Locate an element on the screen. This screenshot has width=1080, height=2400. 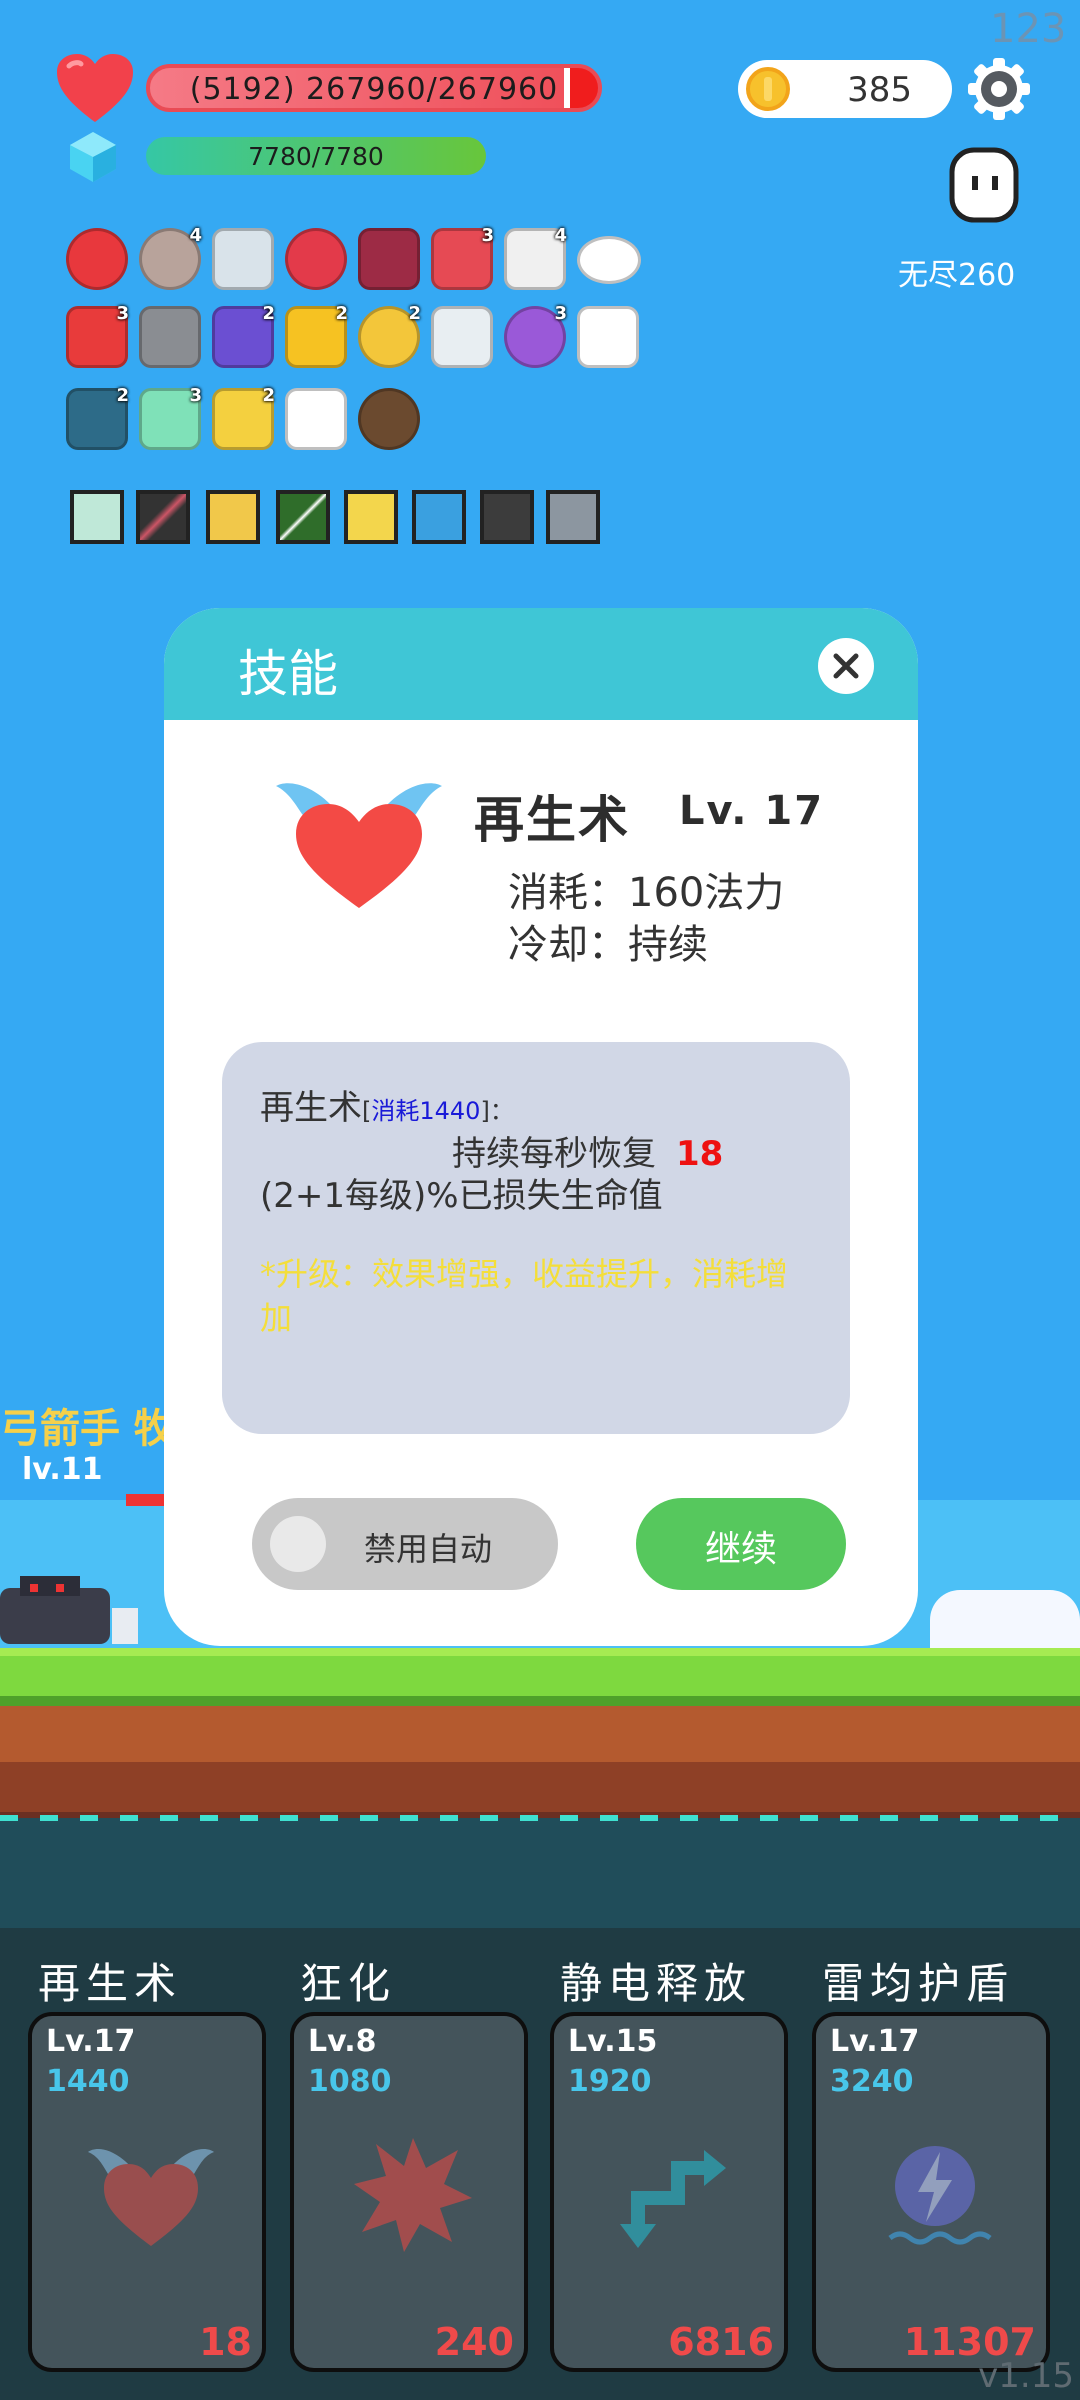
card-count: 6816 is located at coordinates (721, 2342).